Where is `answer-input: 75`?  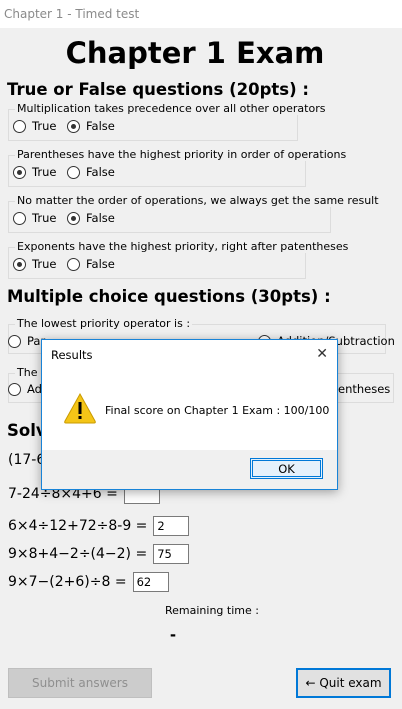
answer-input: 75 is located at coordinates (171, 554).